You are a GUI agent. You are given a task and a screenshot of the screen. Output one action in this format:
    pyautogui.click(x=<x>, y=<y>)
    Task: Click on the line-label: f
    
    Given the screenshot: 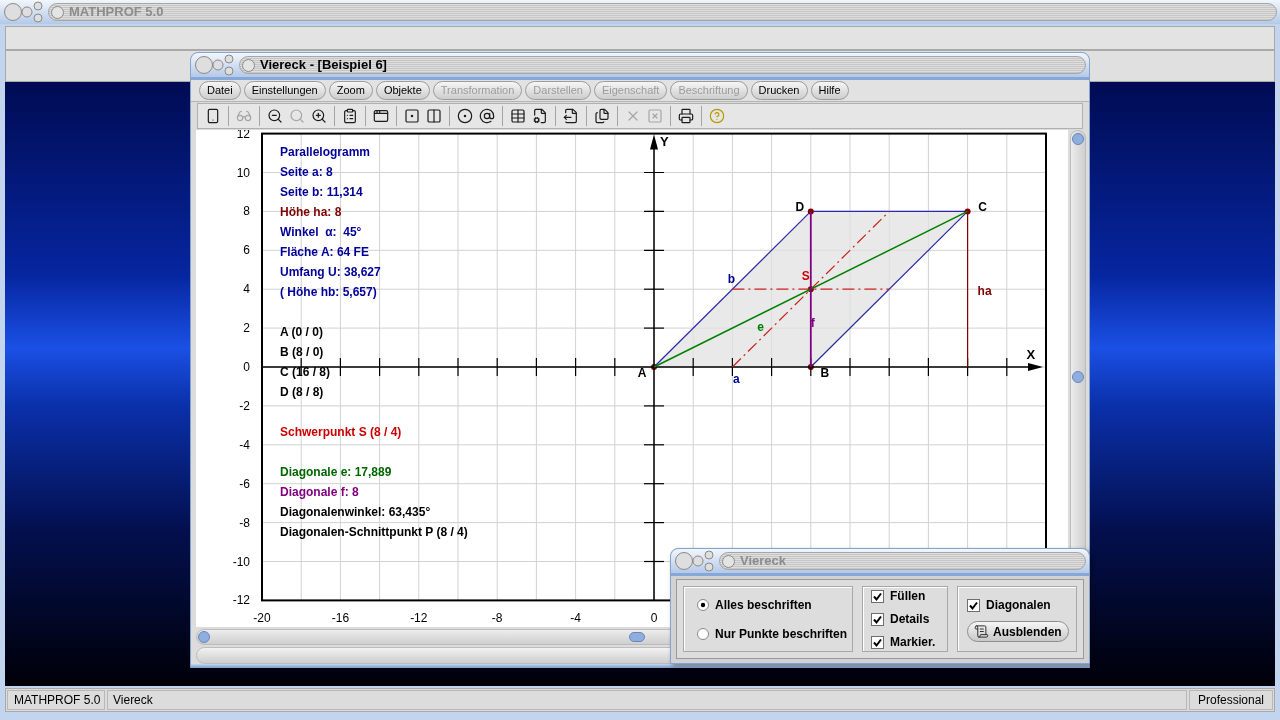 What is the action you would take?
    pyautogui.click(x=812, y=323)
    